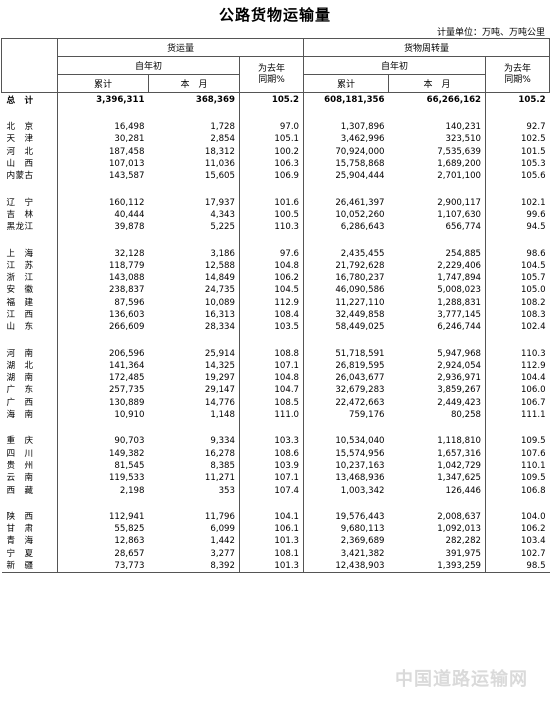 This screenshot has width=550, height=711. Describe the element at coordinates (219, 176) in the screenshot. I see `cell-freight-month: 15,605` at that location.